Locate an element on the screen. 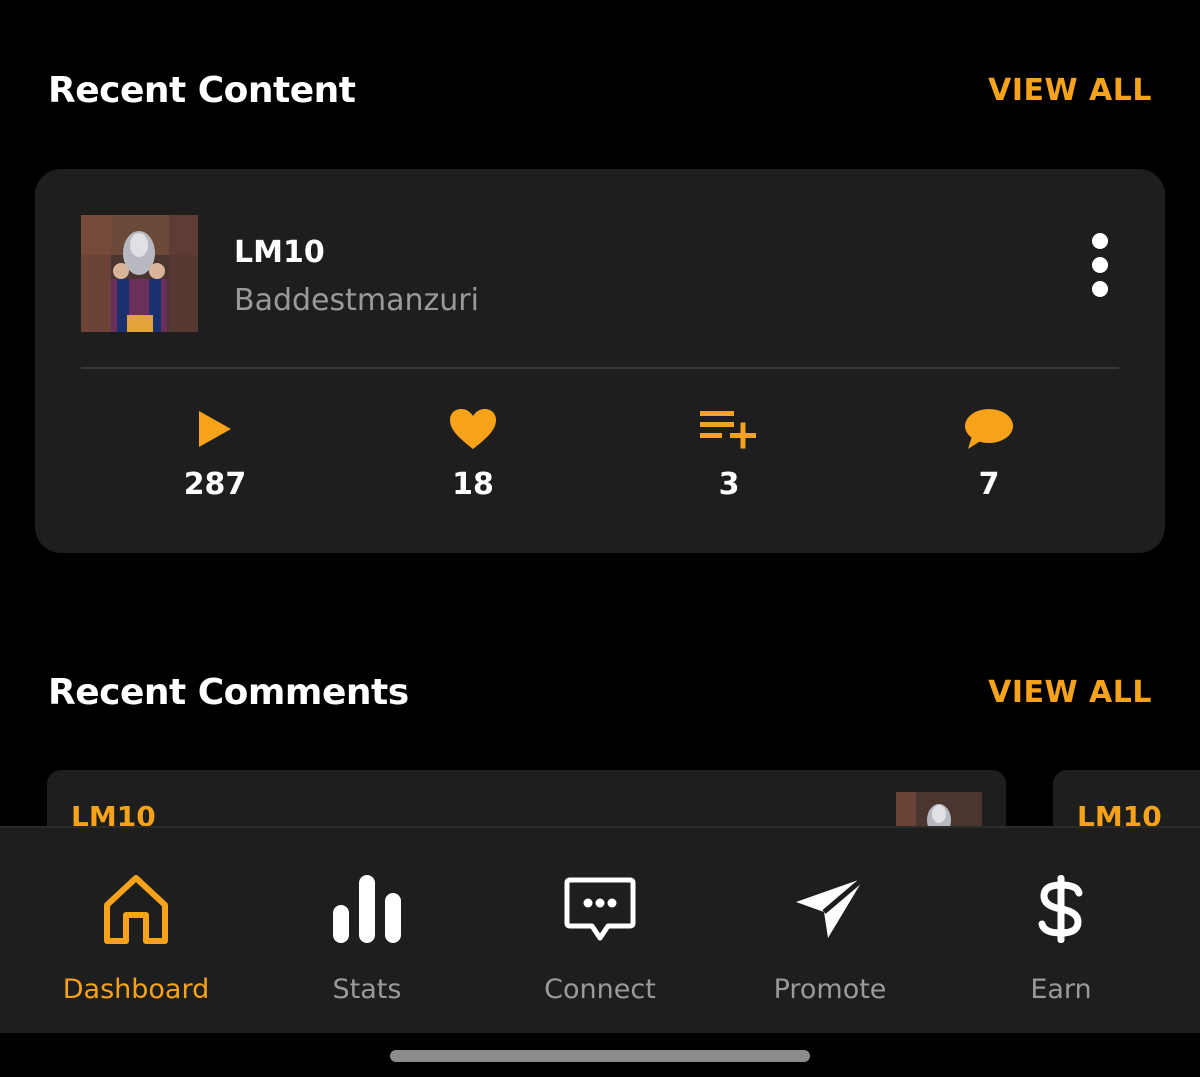 This screenshot has height=1077, width=1200. recent-content-header: Recent Content VIEW ALL is located at coordinates (600, 90).